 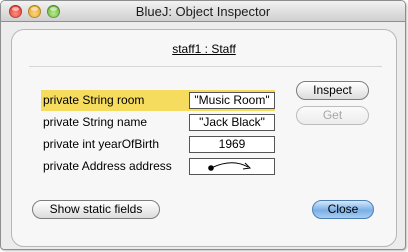 I want to click on field-value: "Jack Black", so click(x=232, y=122).